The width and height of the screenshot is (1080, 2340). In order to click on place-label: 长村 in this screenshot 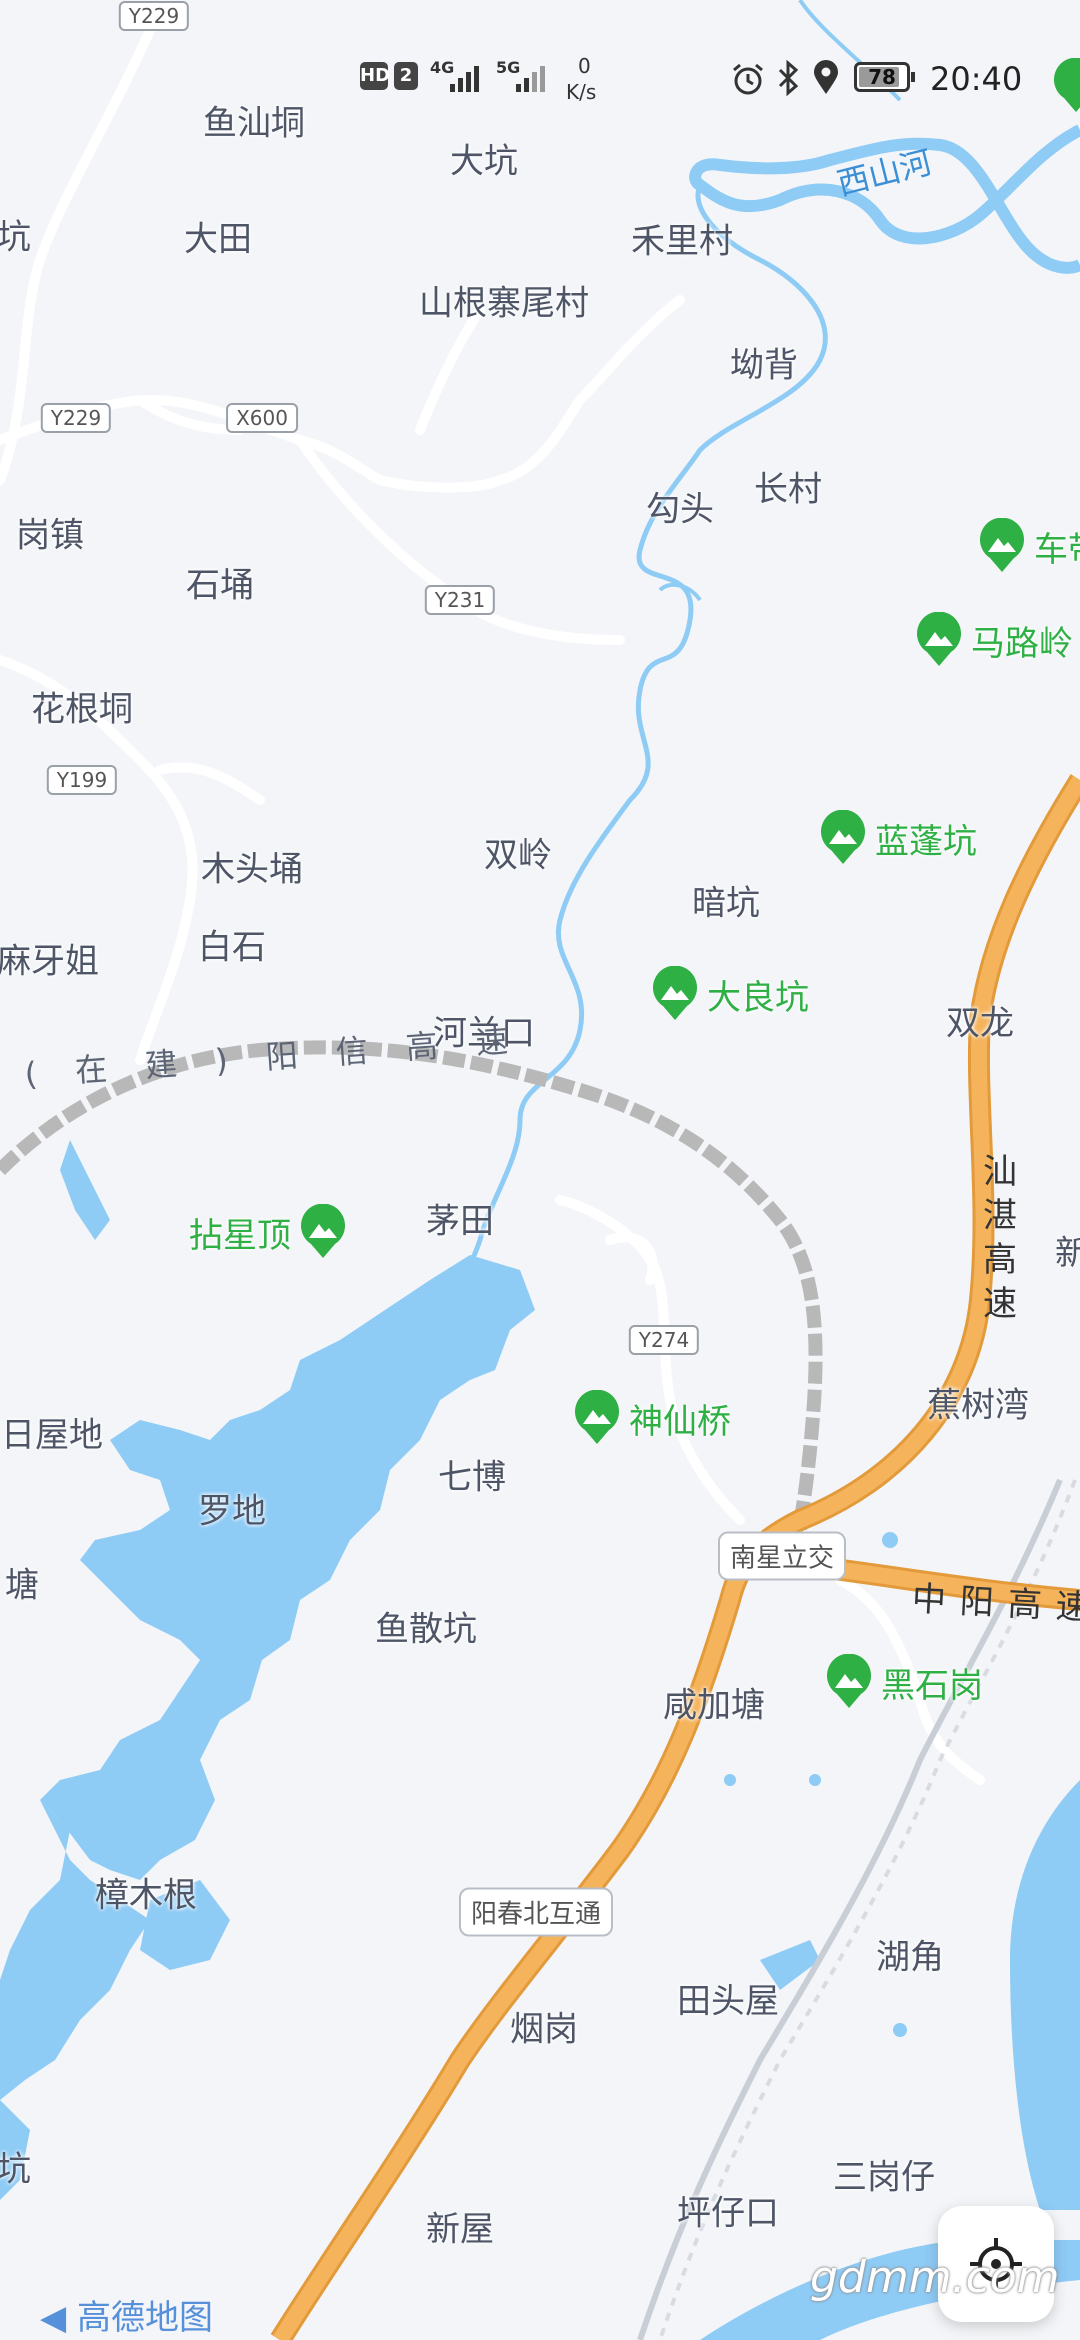, I will do `click(788, 489)`.